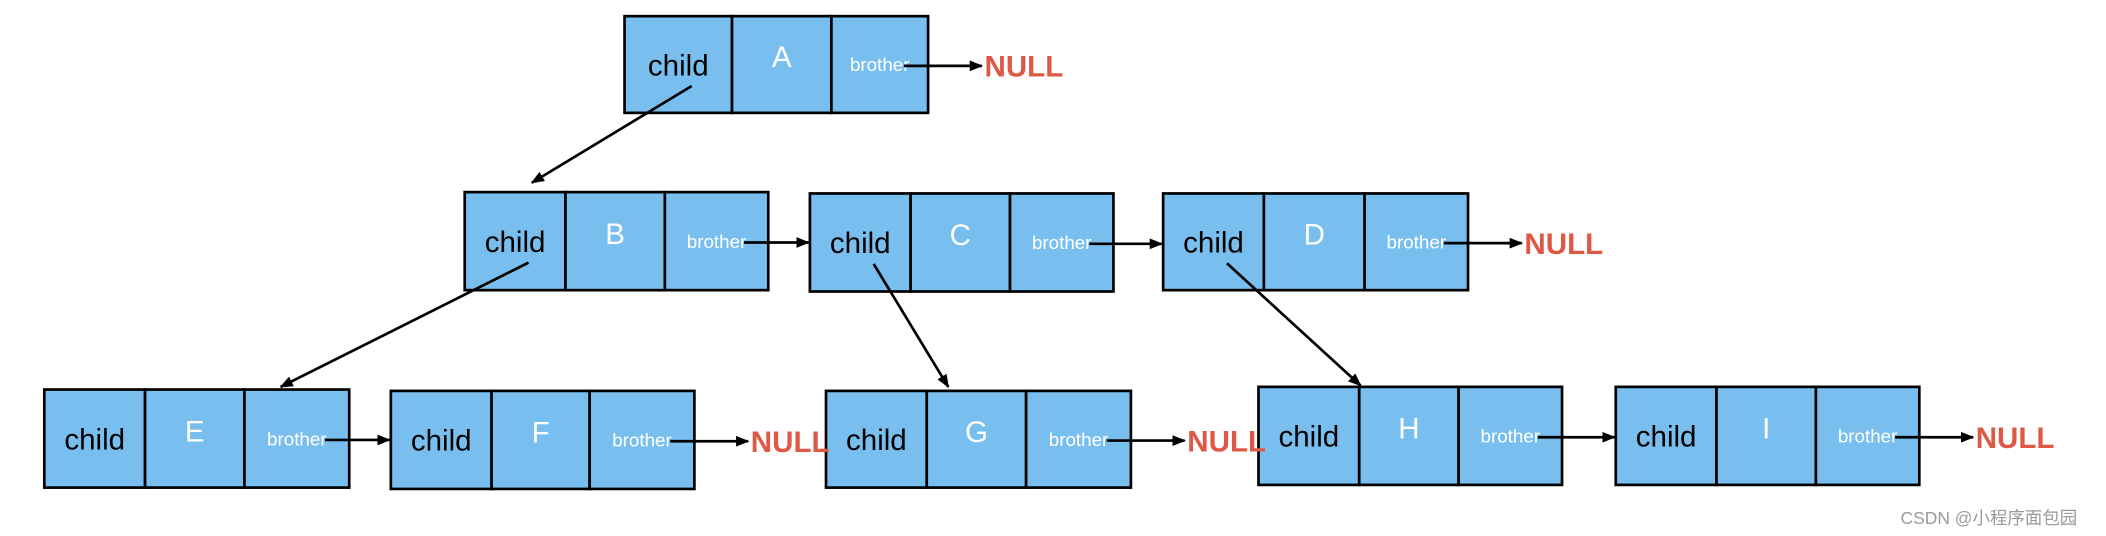  I want to click on node-value: B, so click(615, 234).